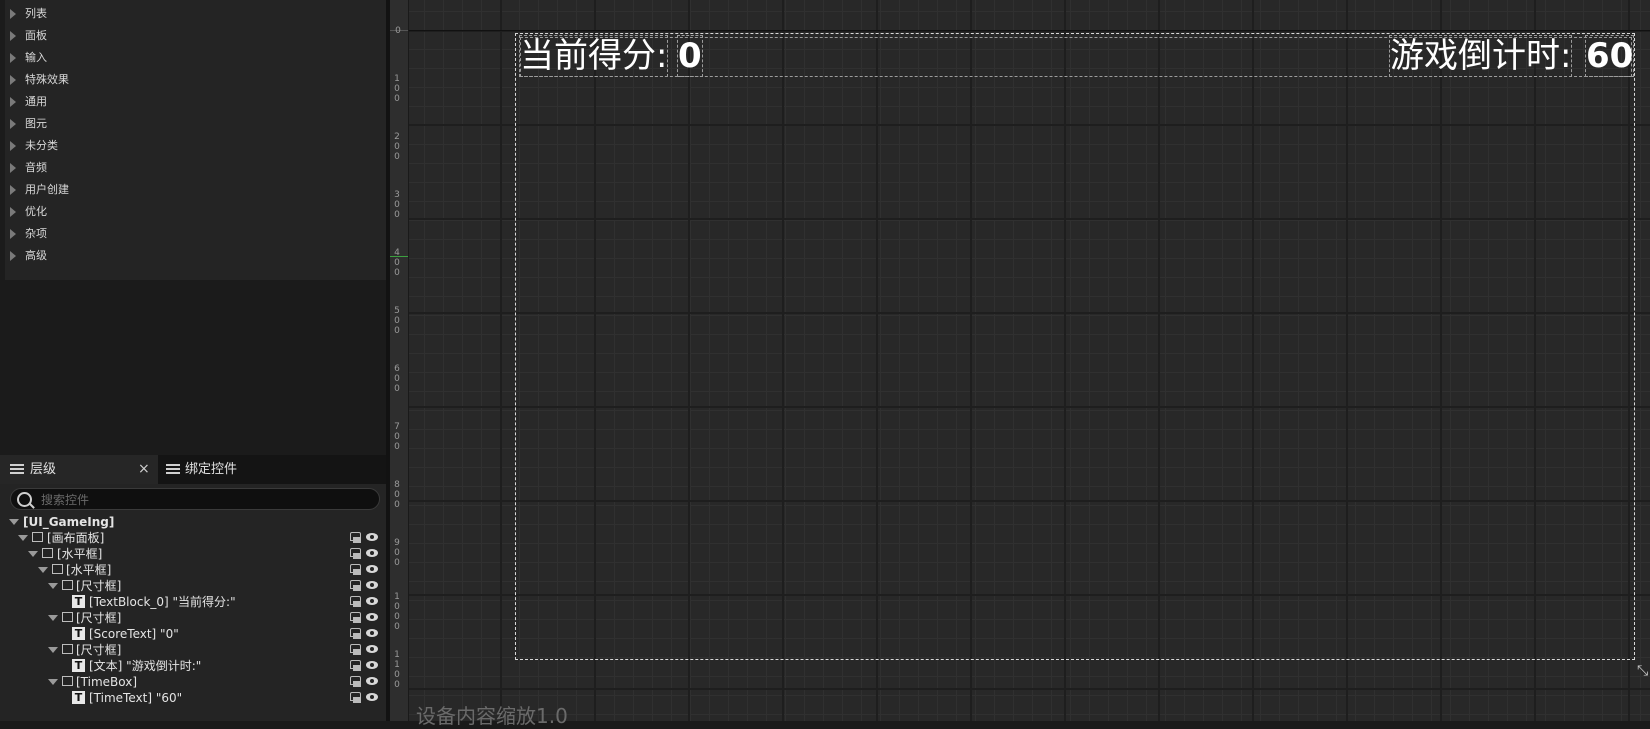 This screenshot has width=1650, height=729. What do you see at coordinates (79, 469) in the screenshot?
I see `tab-hierarchy: 层级 ×` at bounding box center [79, 469].